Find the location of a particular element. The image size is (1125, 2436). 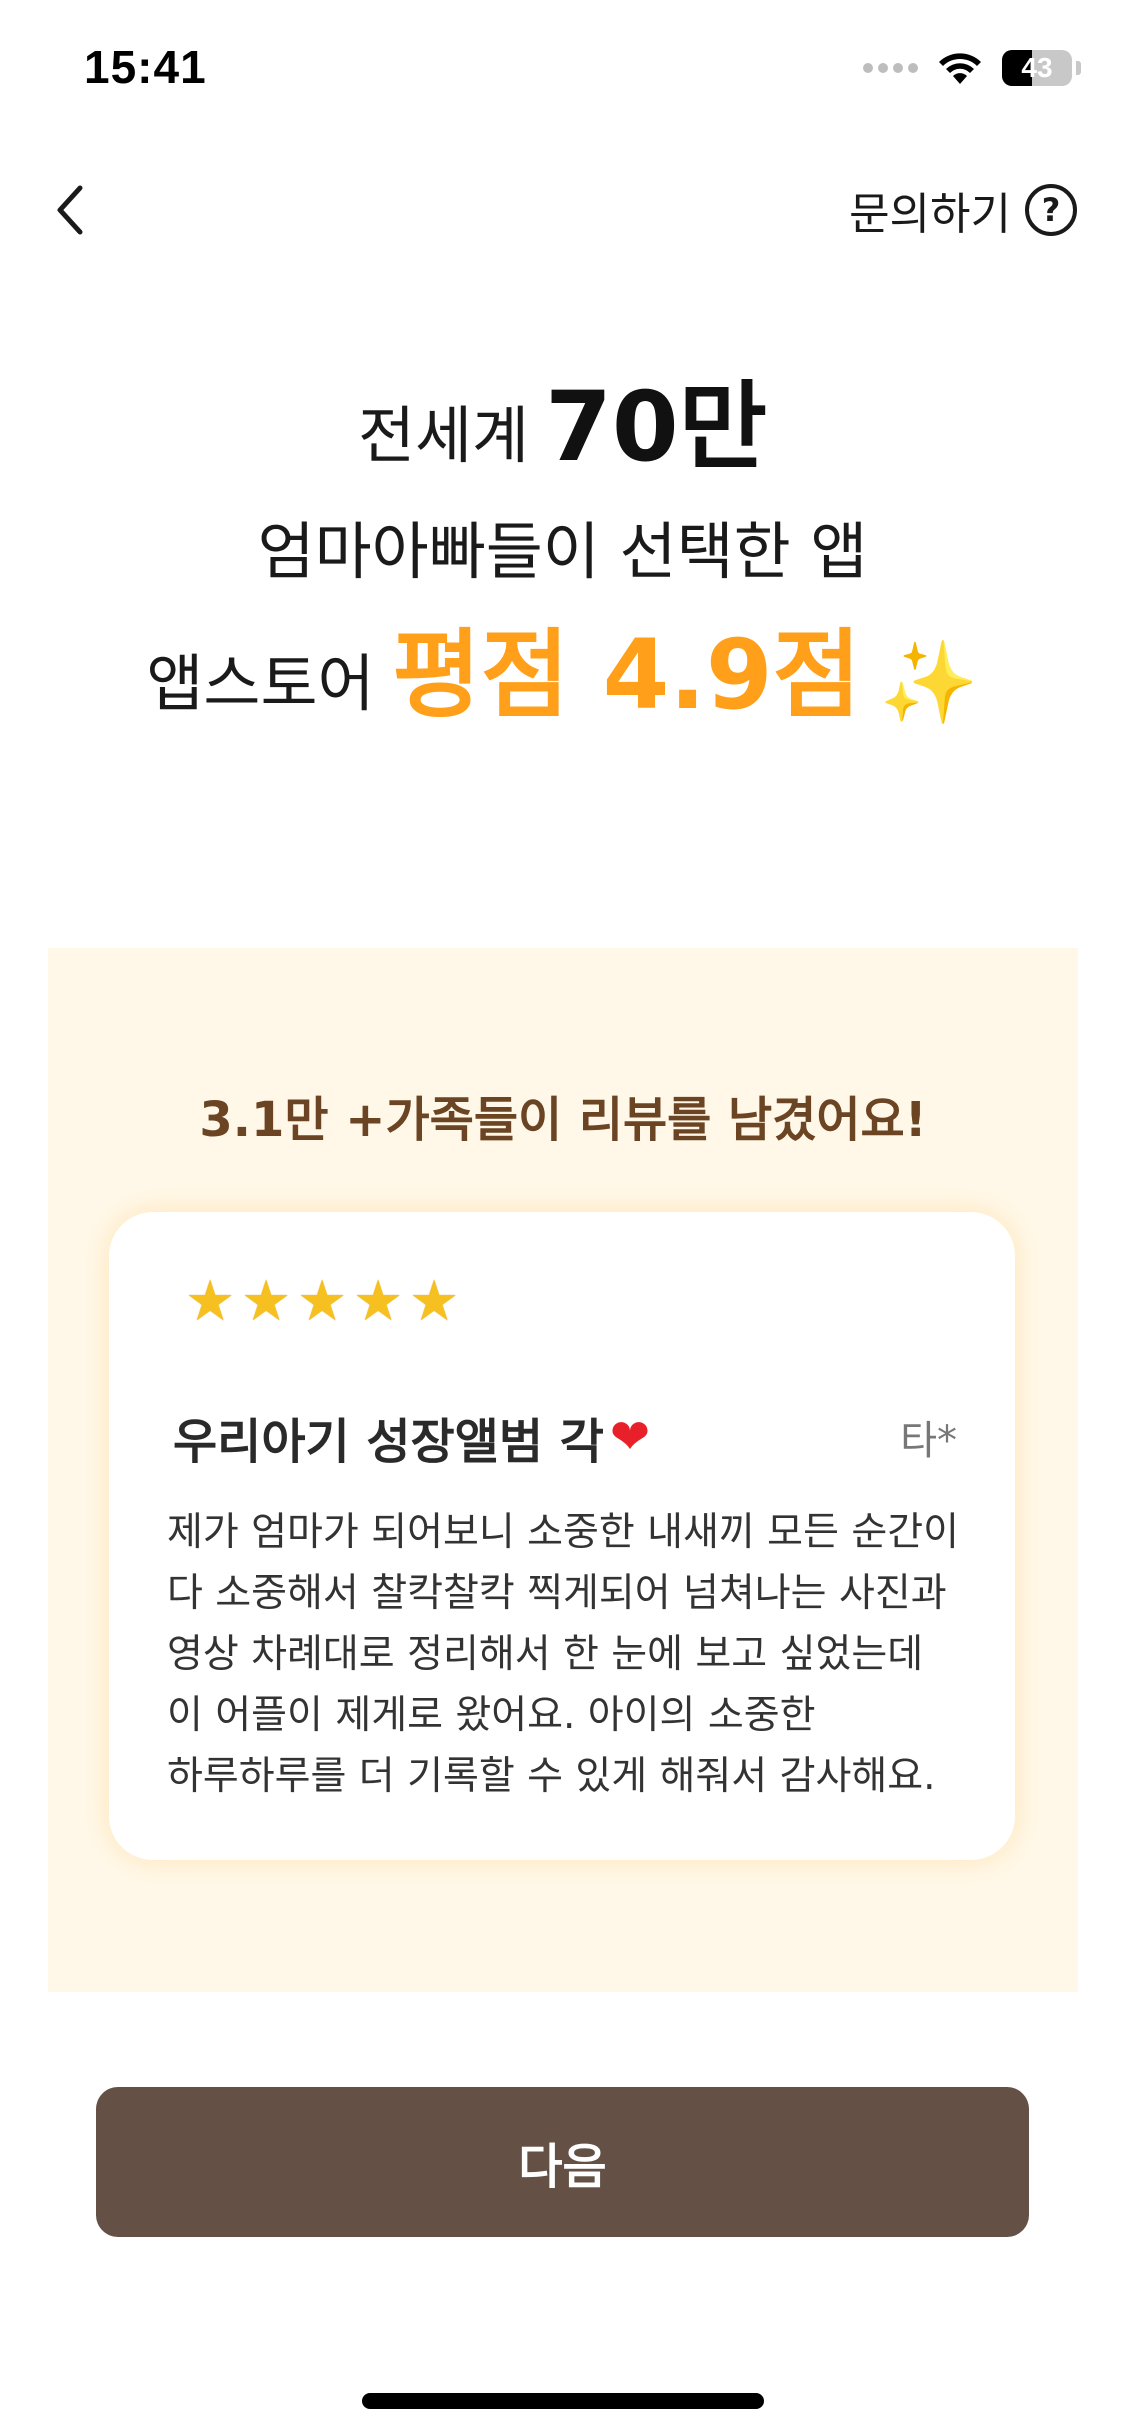

headline-line2: 엄마아빠들이 선택한 앱 is located at coordinates (562, 551).